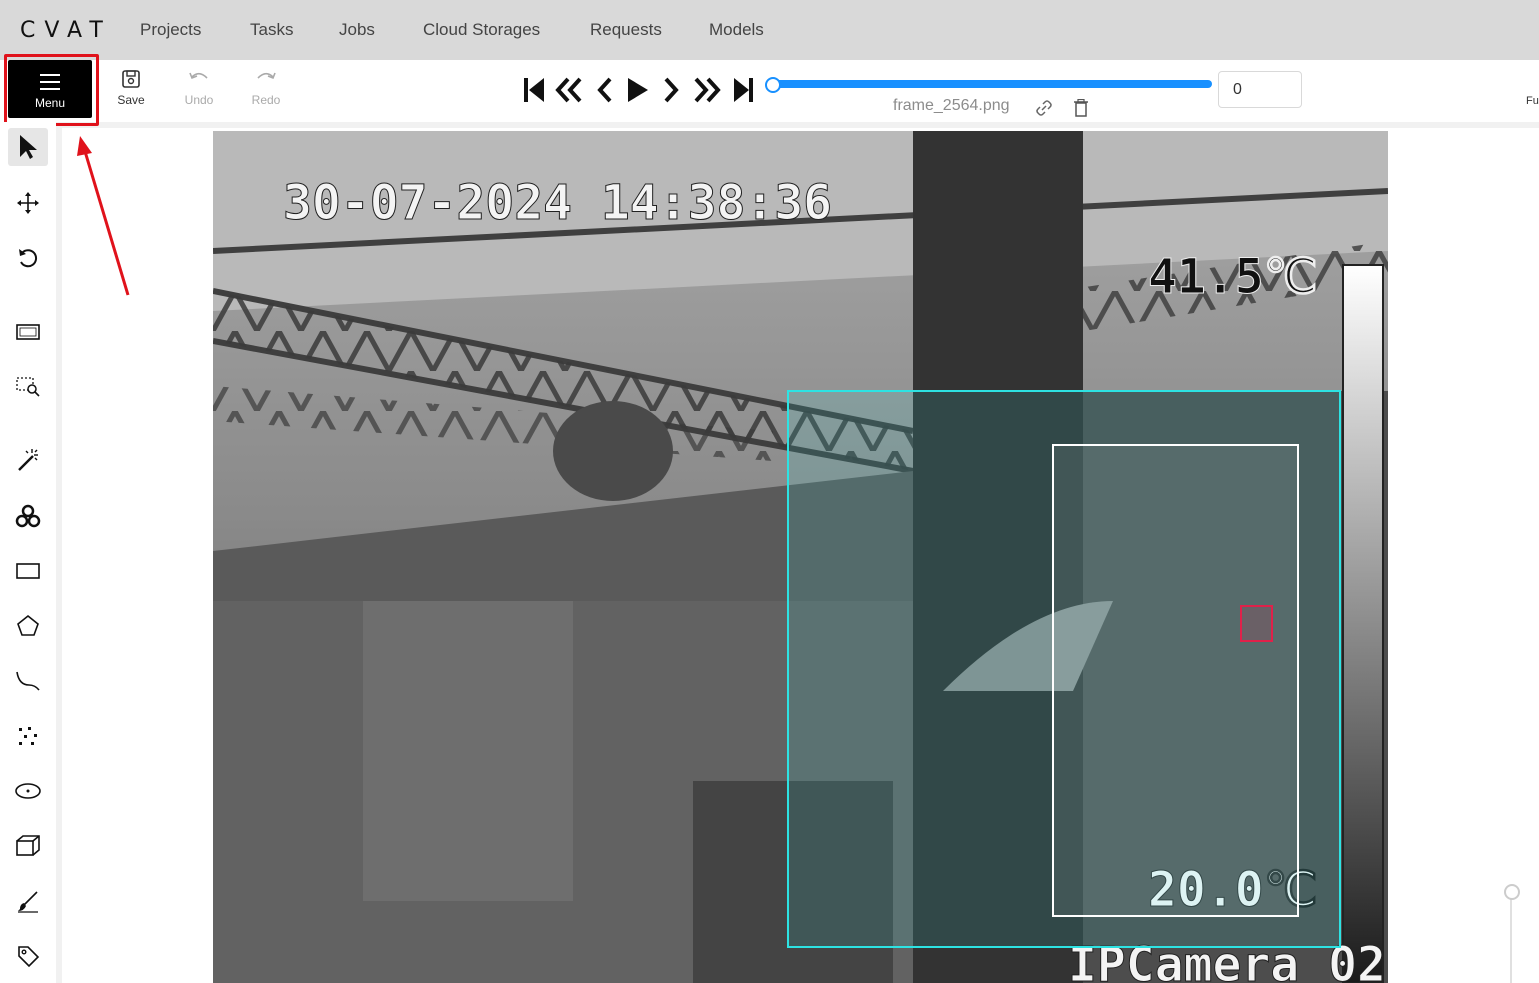  I want to click on brush-tool, so click(28, 901).